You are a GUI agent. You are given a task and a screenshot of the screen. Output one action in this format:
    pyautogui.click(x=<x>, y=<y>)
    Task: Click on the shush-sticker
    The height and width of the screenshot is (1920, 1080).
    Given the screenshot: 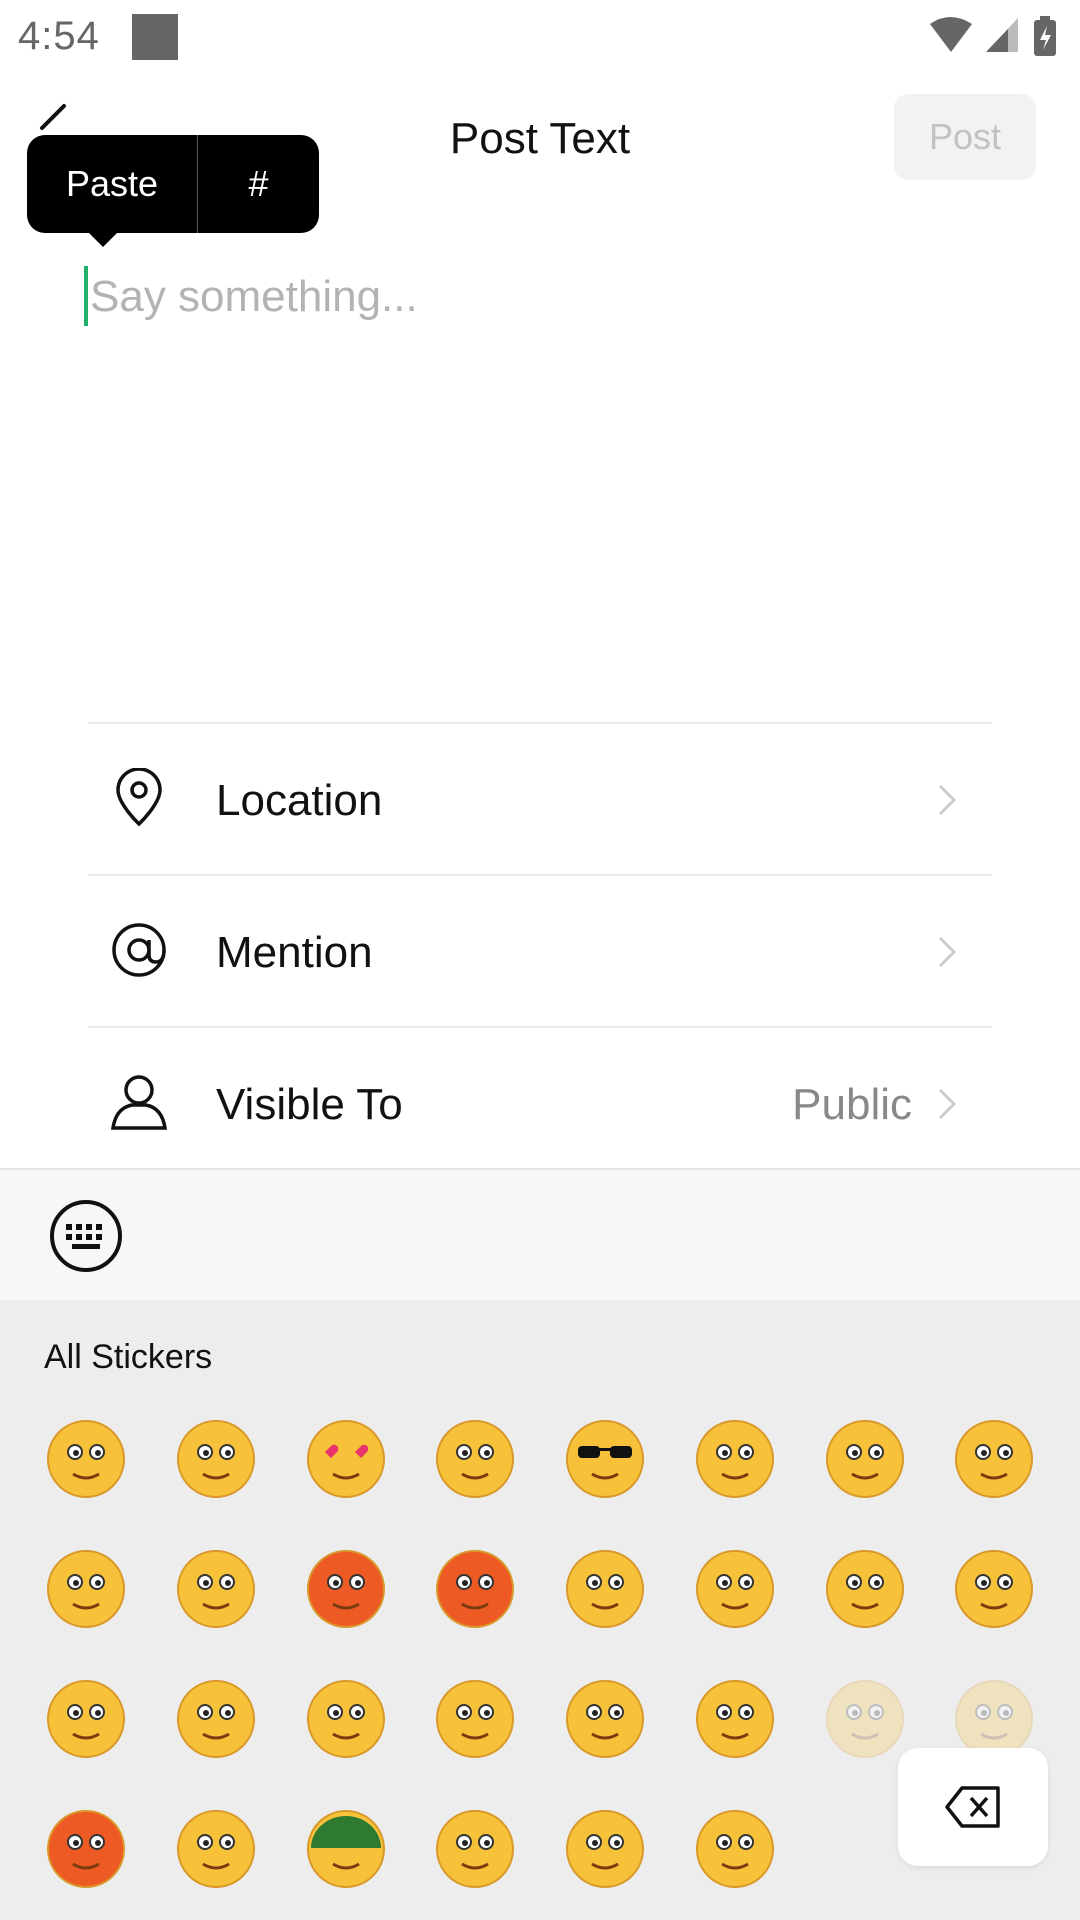 What is the action you would take?
    pyautogui.click(x=735, y=1849)
    